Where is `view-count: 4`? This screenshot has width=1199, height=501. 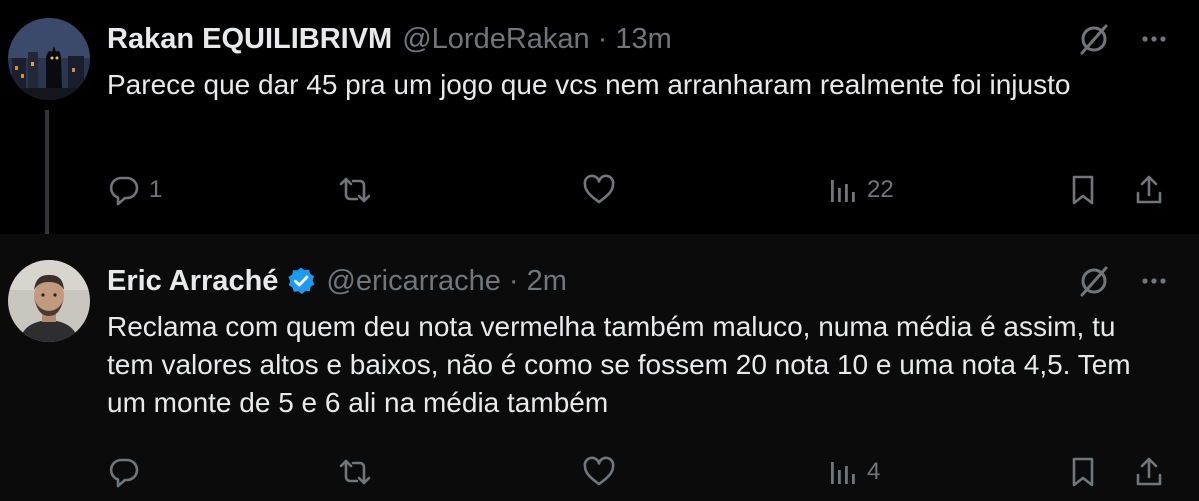
view-count: 4 is located at coordinates (874, 471).